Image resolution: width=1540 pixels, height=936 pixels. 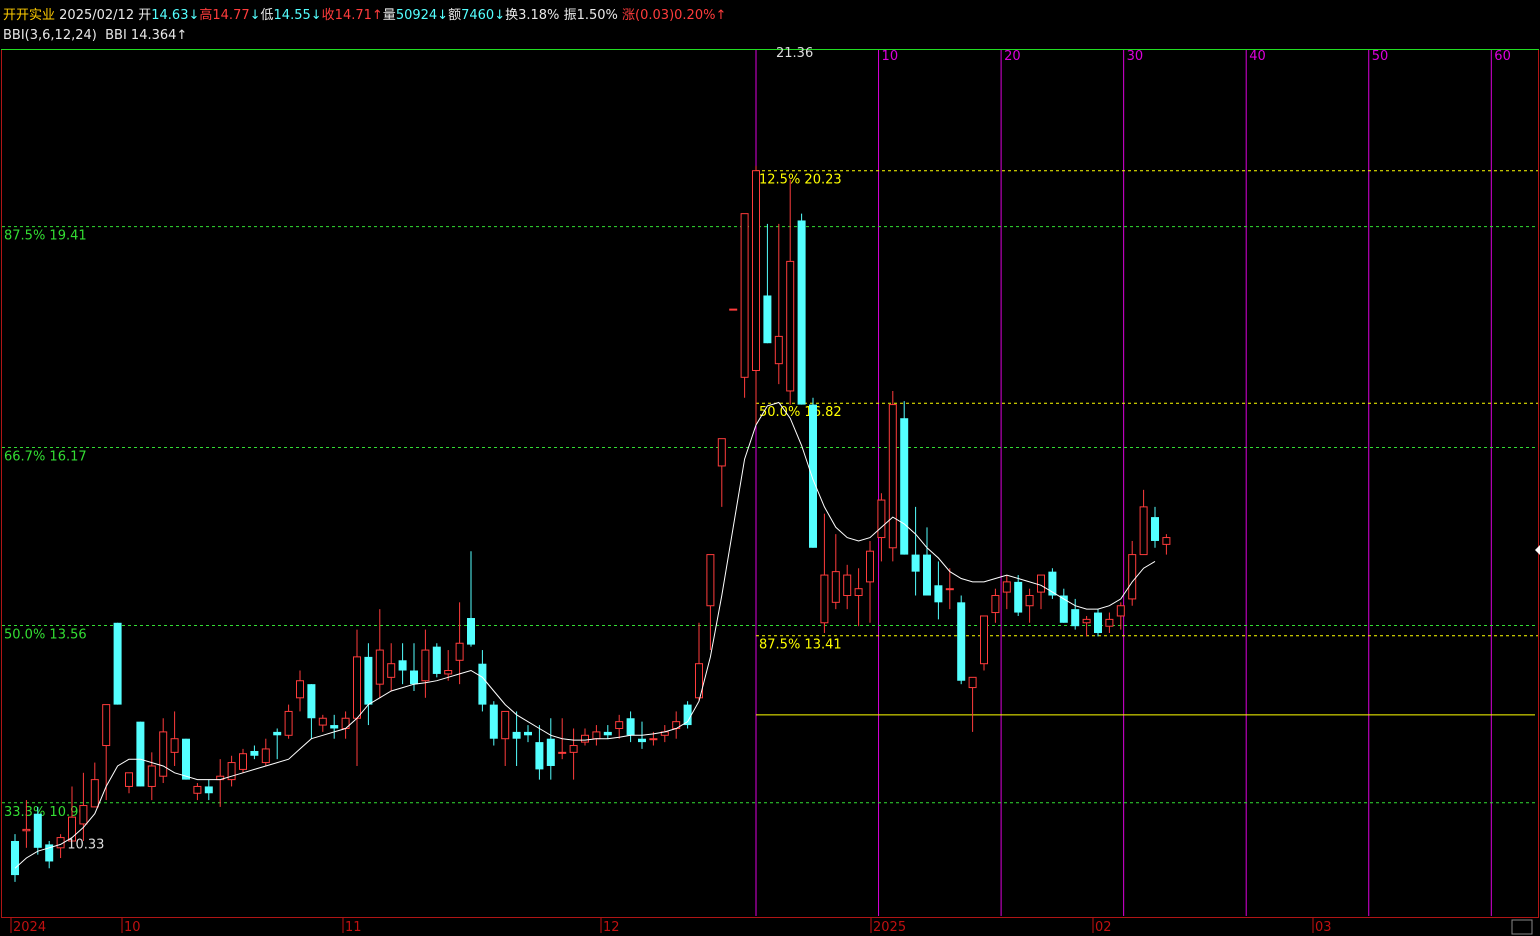 What do you see at coordinates (800, 180) in the screenshot?
I see `ratio-label-right: 12.5% 20.23` at bounding box center [800, 180].